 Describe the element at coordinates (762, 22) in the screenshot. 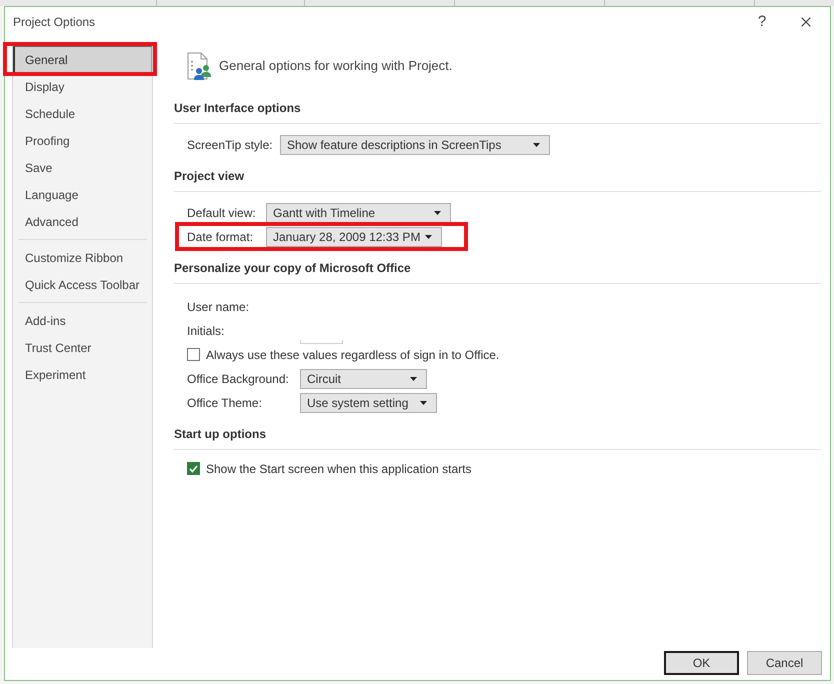

I see `help-button: ?` at that location.